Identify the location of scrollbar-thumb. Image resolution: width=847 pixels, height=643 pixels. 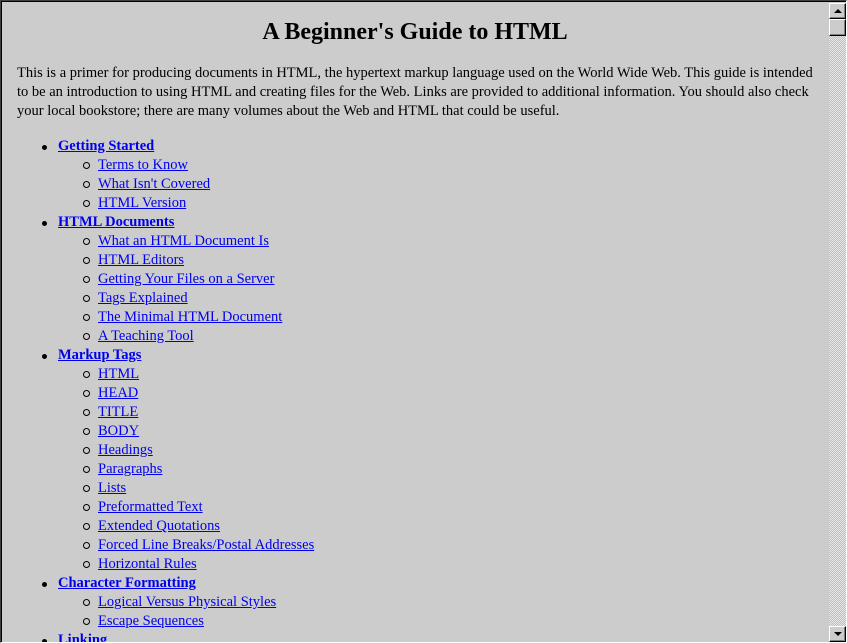
(837, 27).